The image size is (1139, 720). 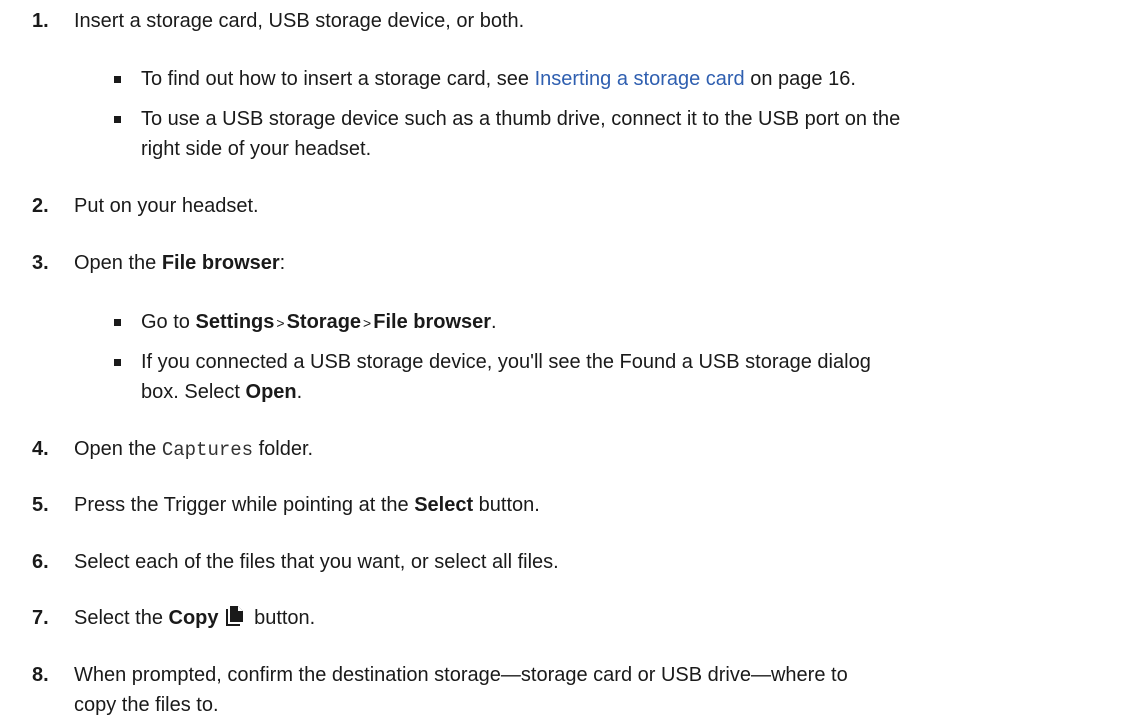 What do you see at coordinates (166, 206) in the screenshot?
I see `step-text: Put on your headset.` at bounding box center [166, 206].